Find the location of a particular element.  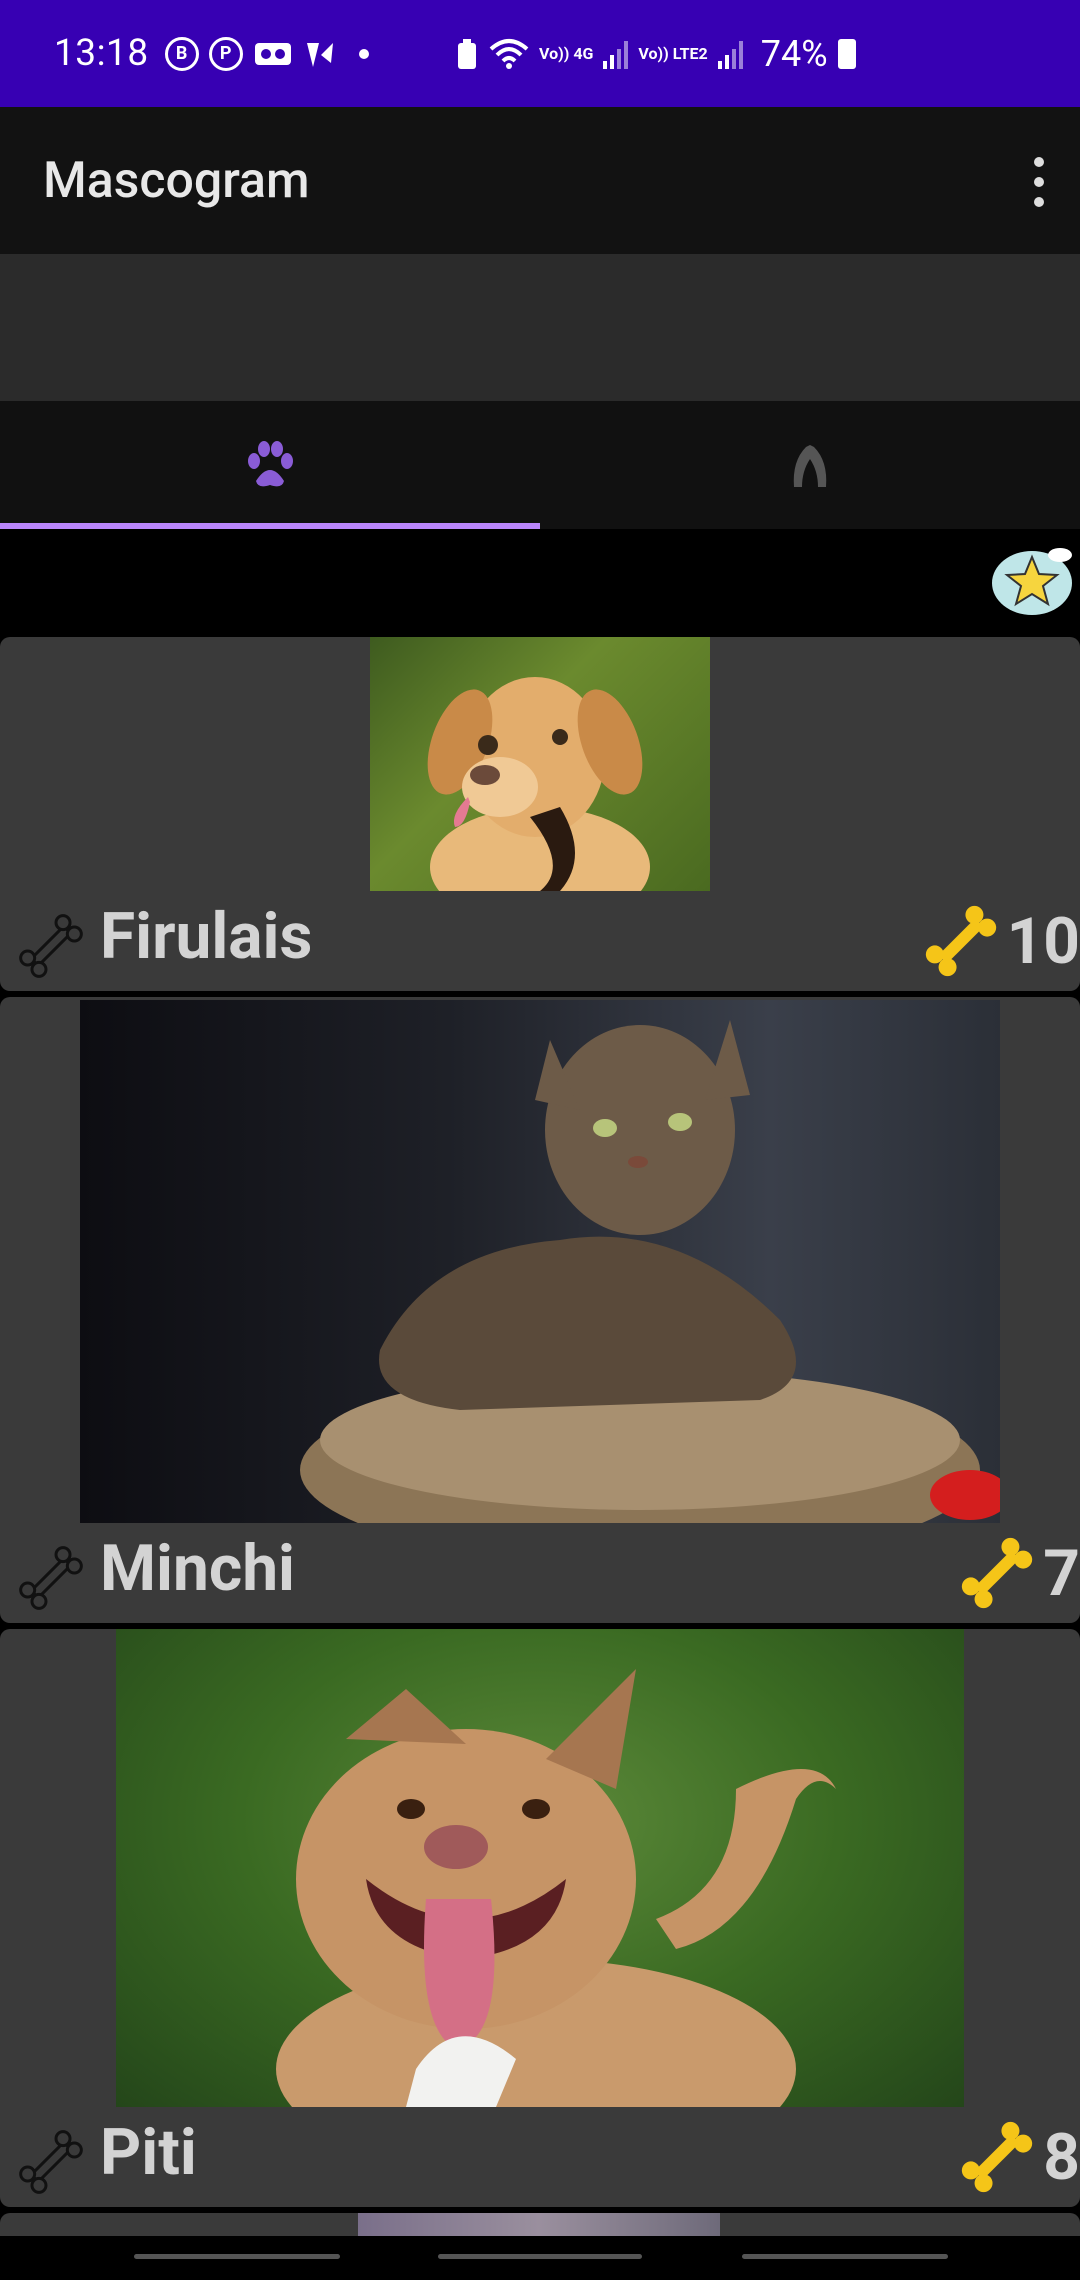

golden-retriever-photo is located at coordinates (540, 764).